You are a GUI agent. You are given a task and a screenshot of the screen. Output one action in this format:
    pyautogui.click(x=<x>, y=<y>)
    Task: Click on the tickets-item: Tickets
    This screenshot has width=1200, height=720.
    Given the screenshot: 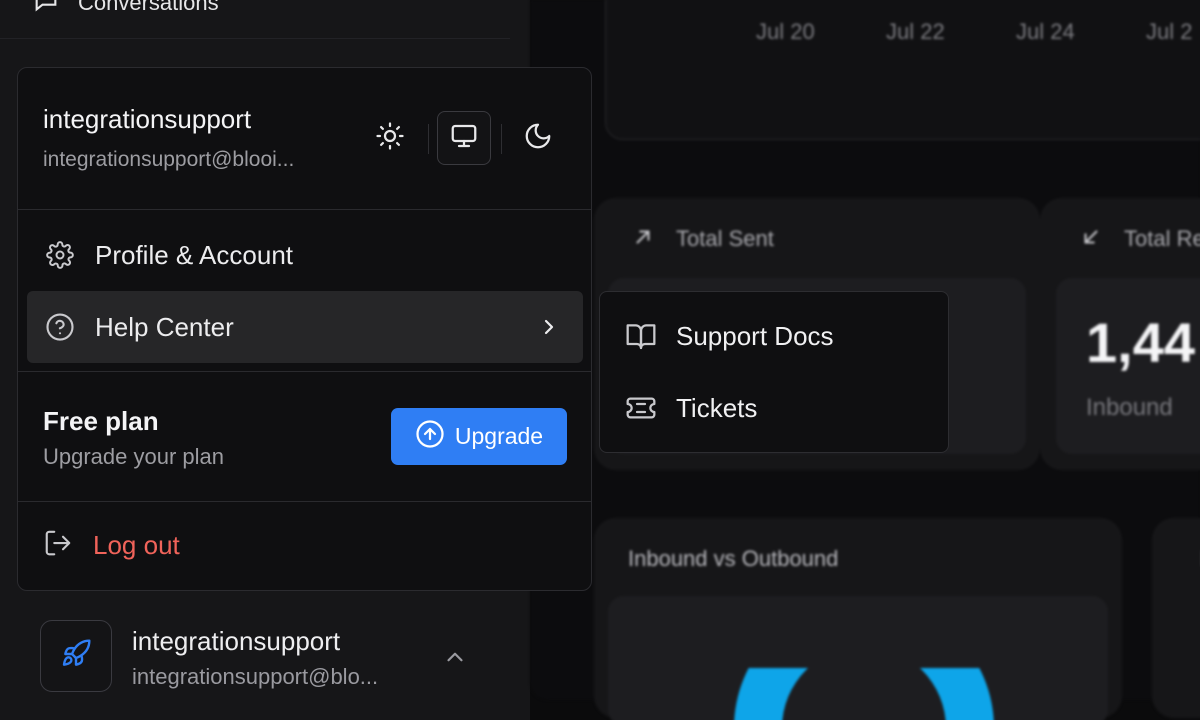 What is the action you would take?
    pyautogui.click(x=774, y=408)
    